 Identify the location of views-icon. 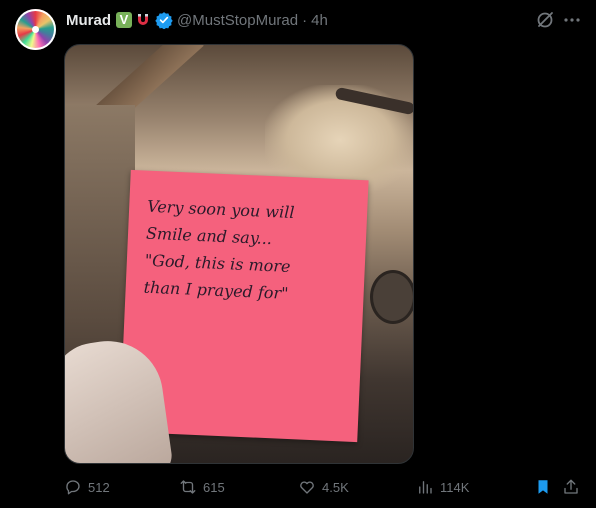
(425, 487).